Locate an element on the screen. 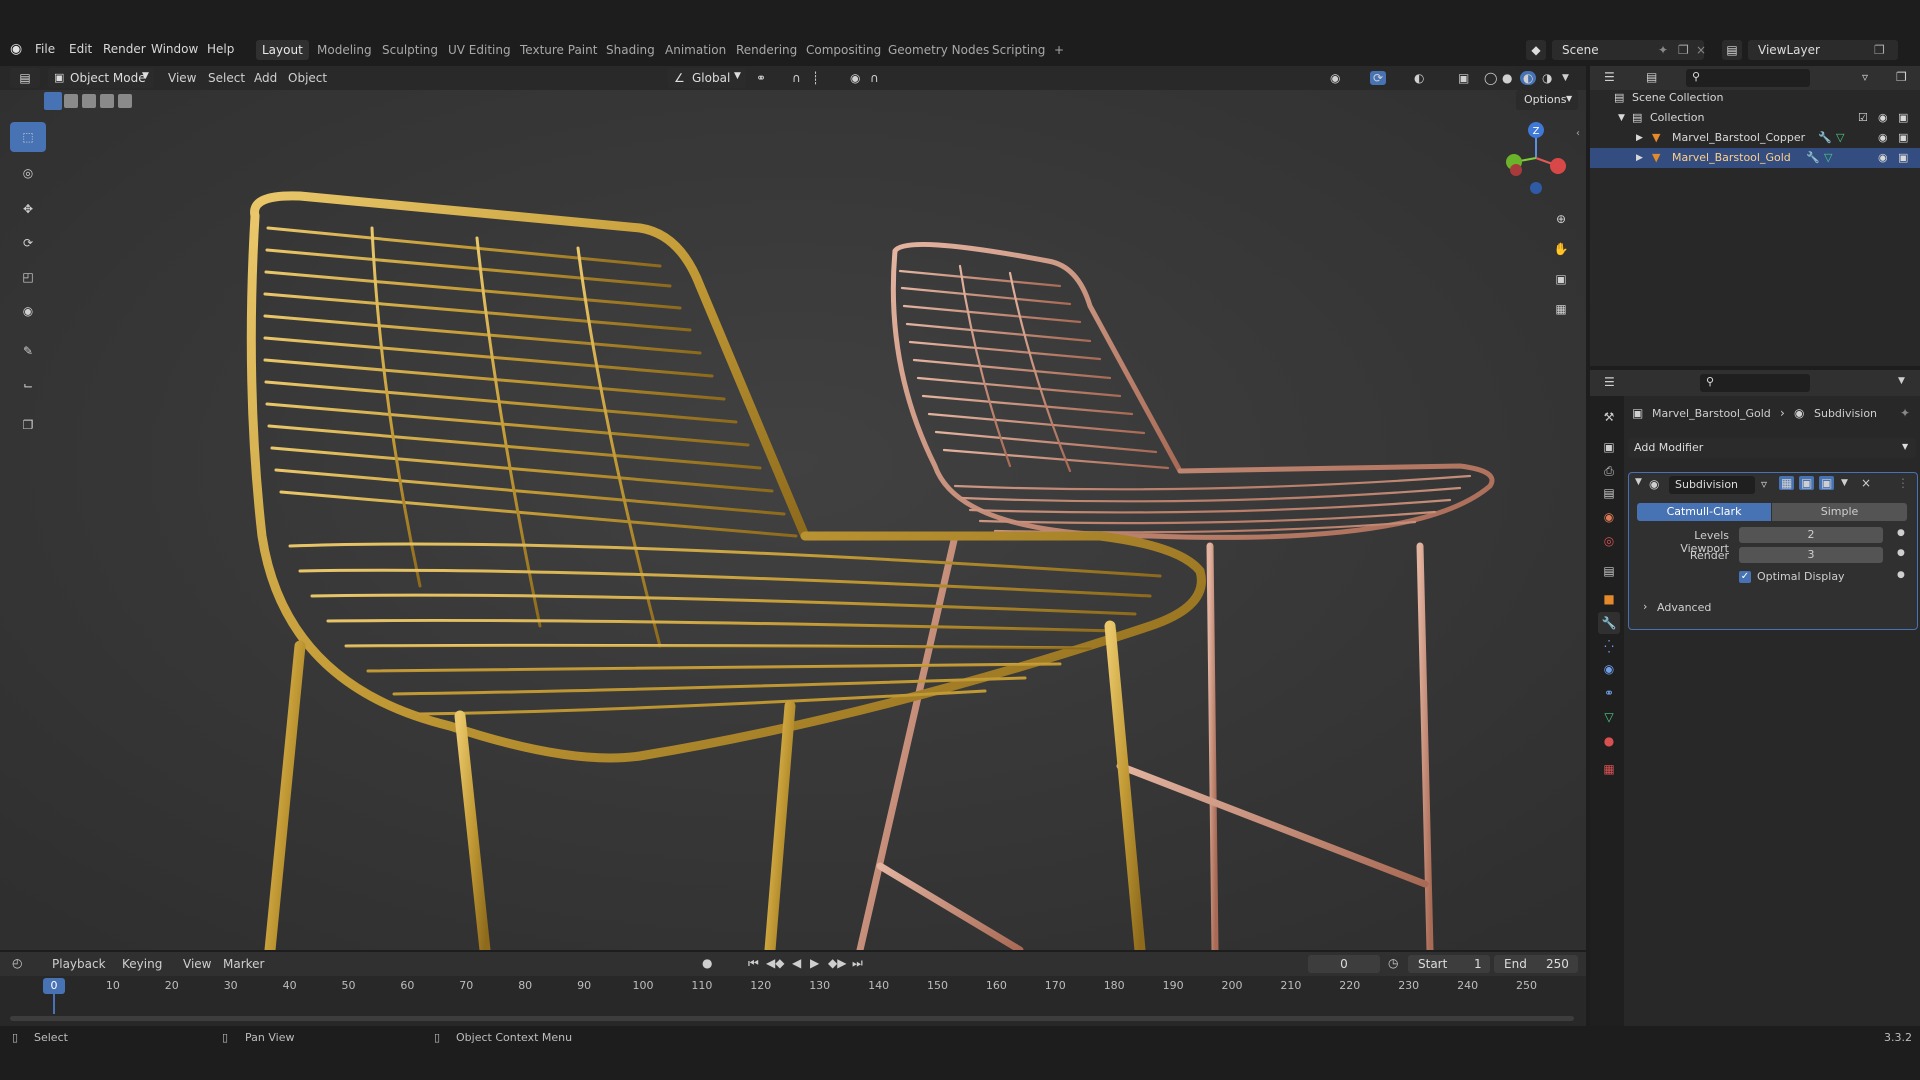  view-layer-field: ViewLayer ❐ is located at coordinates (1823, 50).